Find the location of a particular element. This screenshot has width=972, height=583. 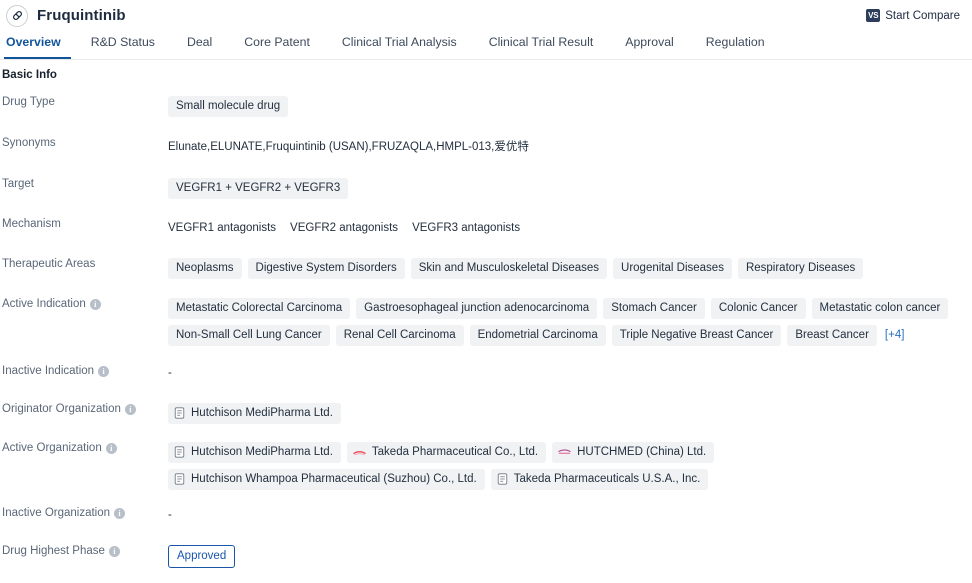

tag-therapeutic-area: Digestive System Disorders is located at coordinates (326, 268).